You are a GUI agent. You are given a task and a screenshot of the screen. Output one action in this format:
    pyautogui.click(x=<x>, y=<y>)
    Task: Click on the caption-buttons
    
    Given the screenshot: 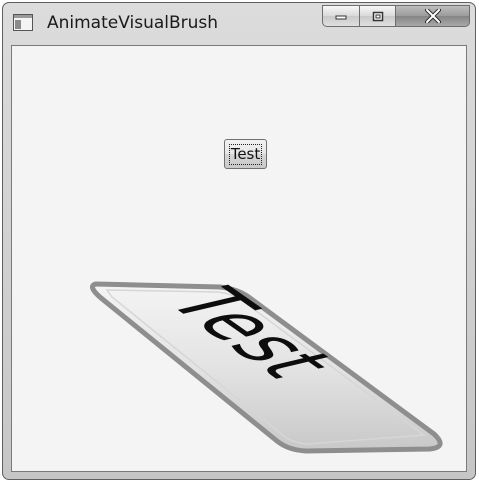 What is the action you would take?
    pyautogui.click(x=396, y=16)
    